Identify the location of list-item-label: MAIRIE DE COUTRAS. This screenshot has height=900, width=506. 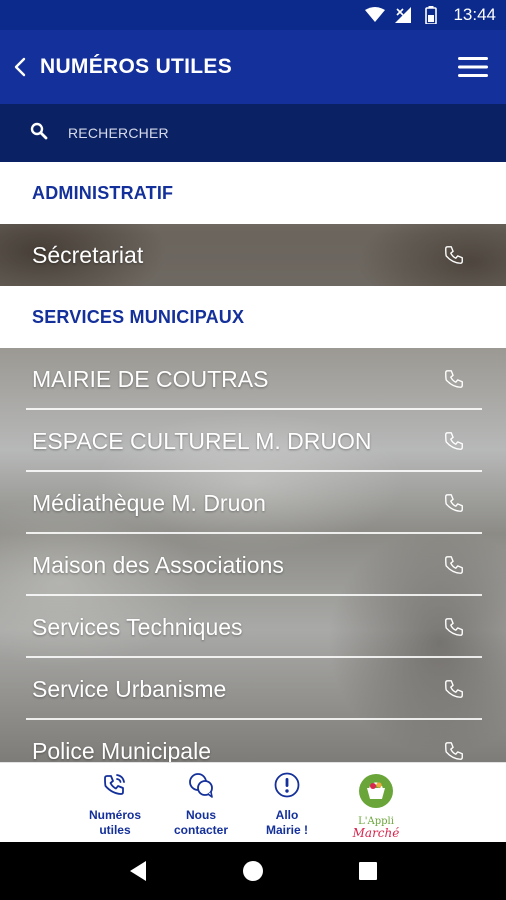
(150, 378).